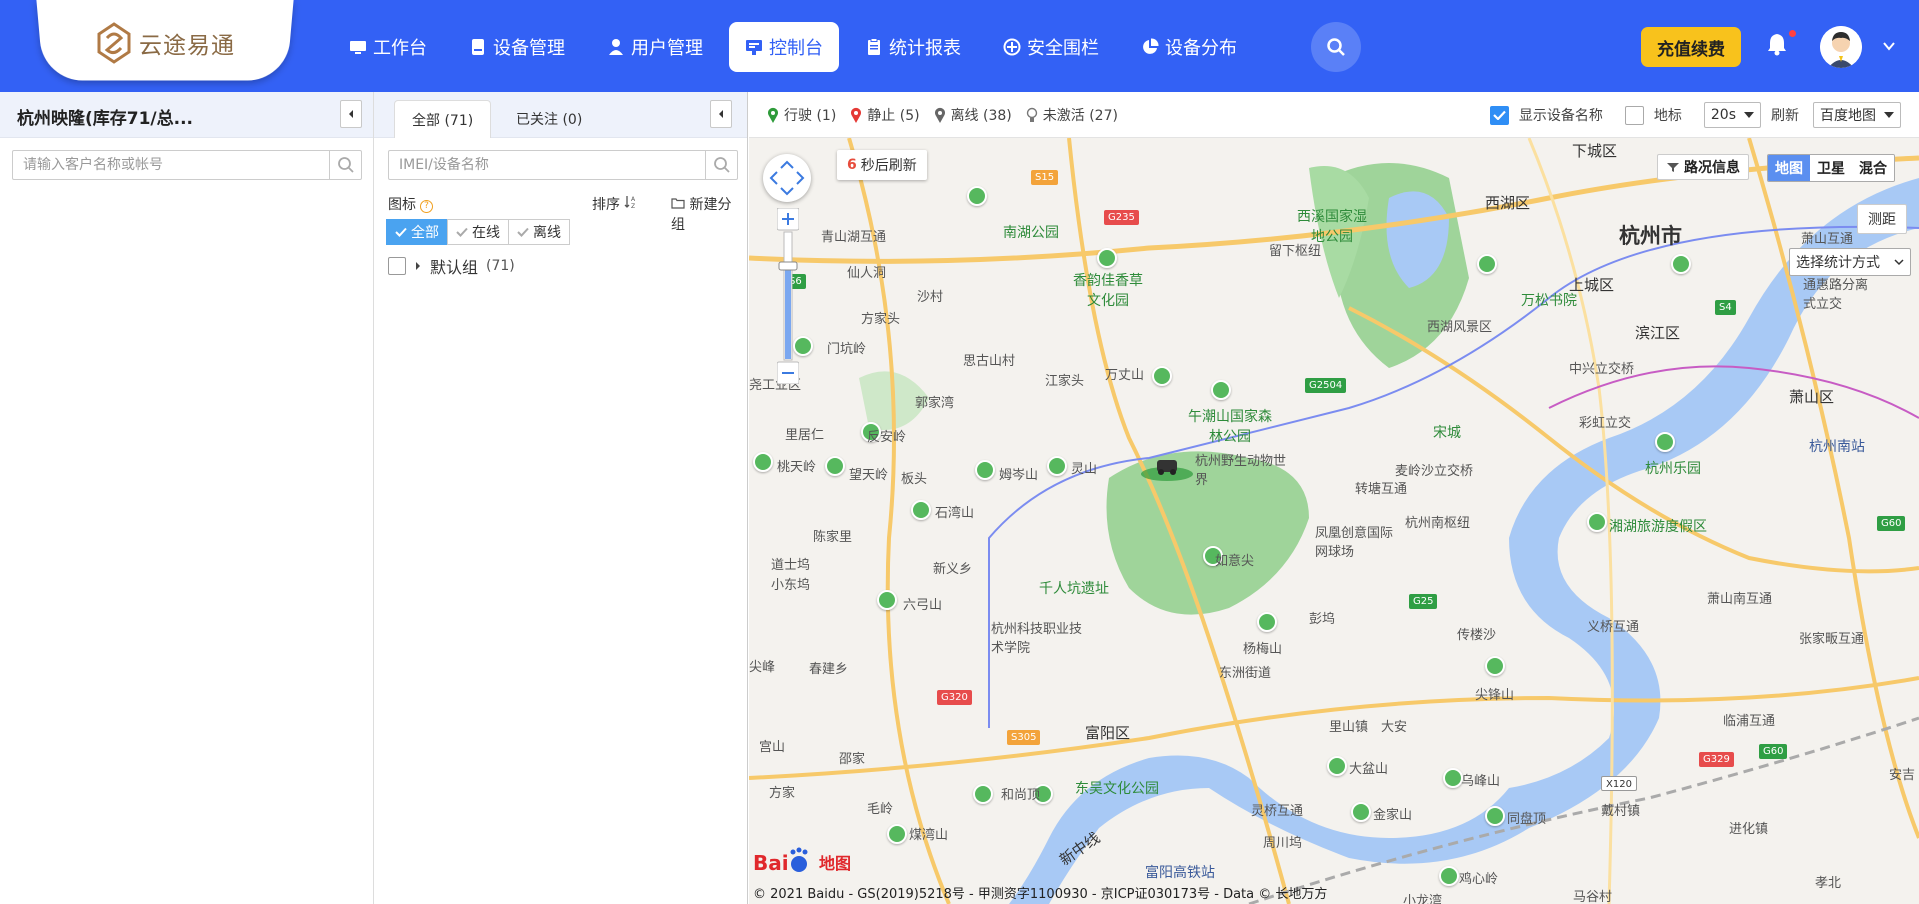 This screenshot has width=1919, height=904. Describe the element at coordinates (1732, 115) in the screenshot. I see `refresh-interval-select: 20s` at that location.